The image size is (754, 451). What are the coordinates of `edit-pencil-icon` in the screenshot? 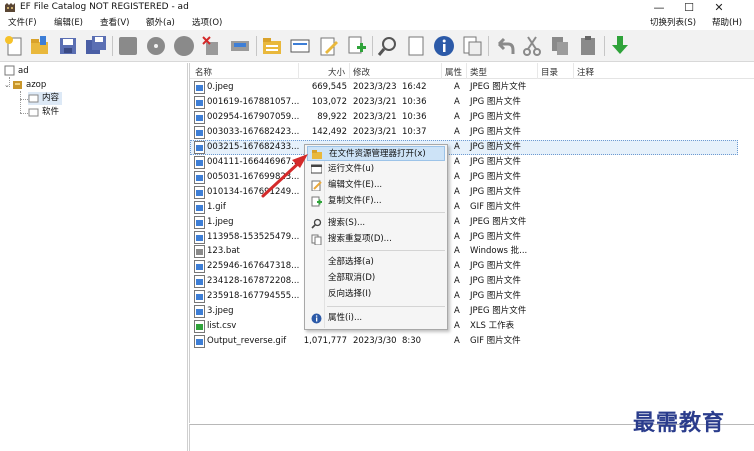 It's located at (328, 46).